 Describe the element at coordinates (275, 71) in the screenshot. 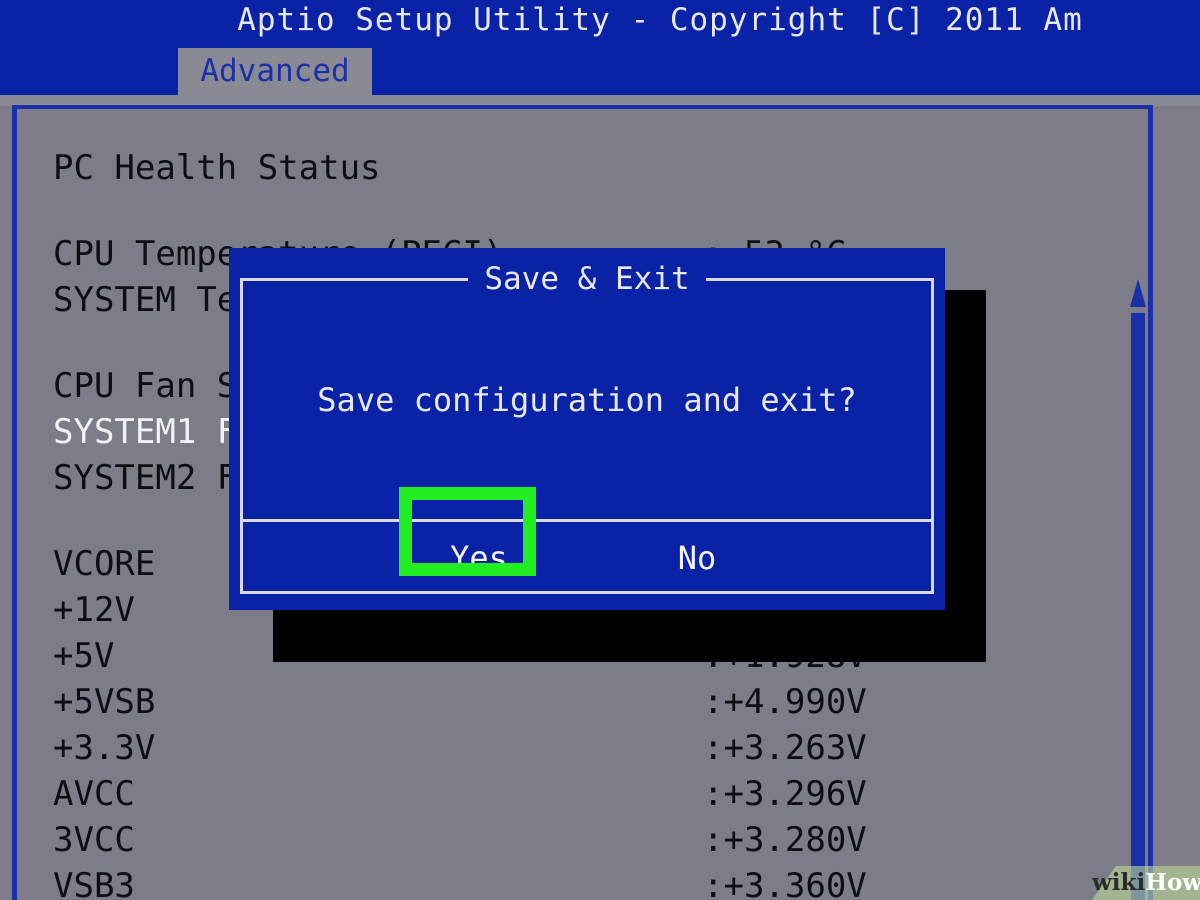

I see `tab-advanced: Advanced` at that location.